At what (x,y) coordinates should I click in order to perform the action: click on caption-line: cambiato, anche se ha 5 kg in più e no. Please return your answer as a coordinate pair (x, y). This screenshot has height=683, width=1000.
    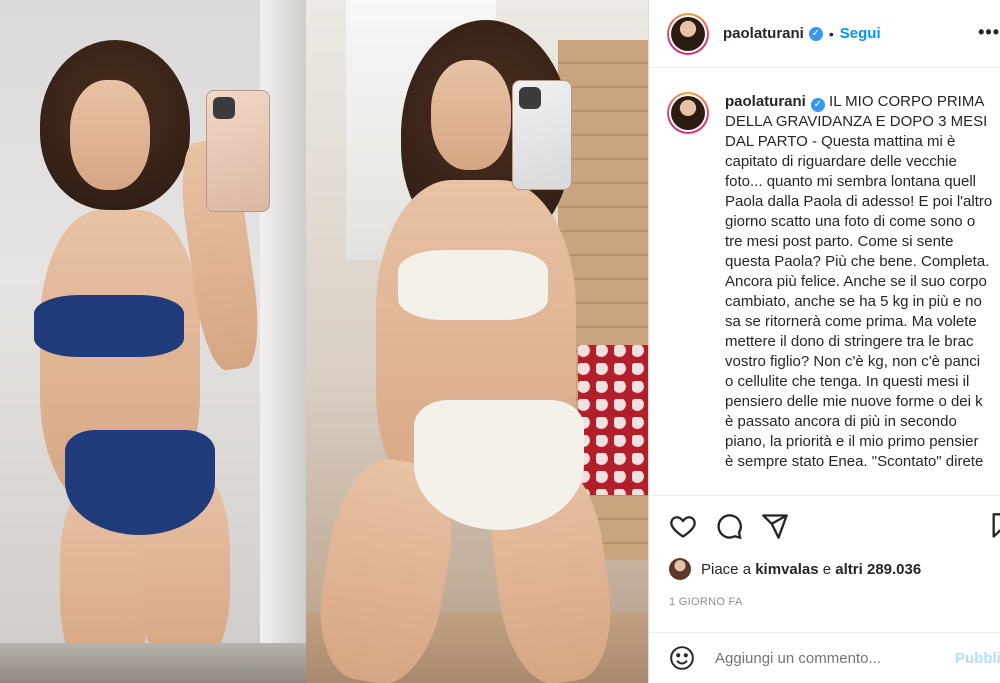
    Looking at the image, I should click on (853, 301).